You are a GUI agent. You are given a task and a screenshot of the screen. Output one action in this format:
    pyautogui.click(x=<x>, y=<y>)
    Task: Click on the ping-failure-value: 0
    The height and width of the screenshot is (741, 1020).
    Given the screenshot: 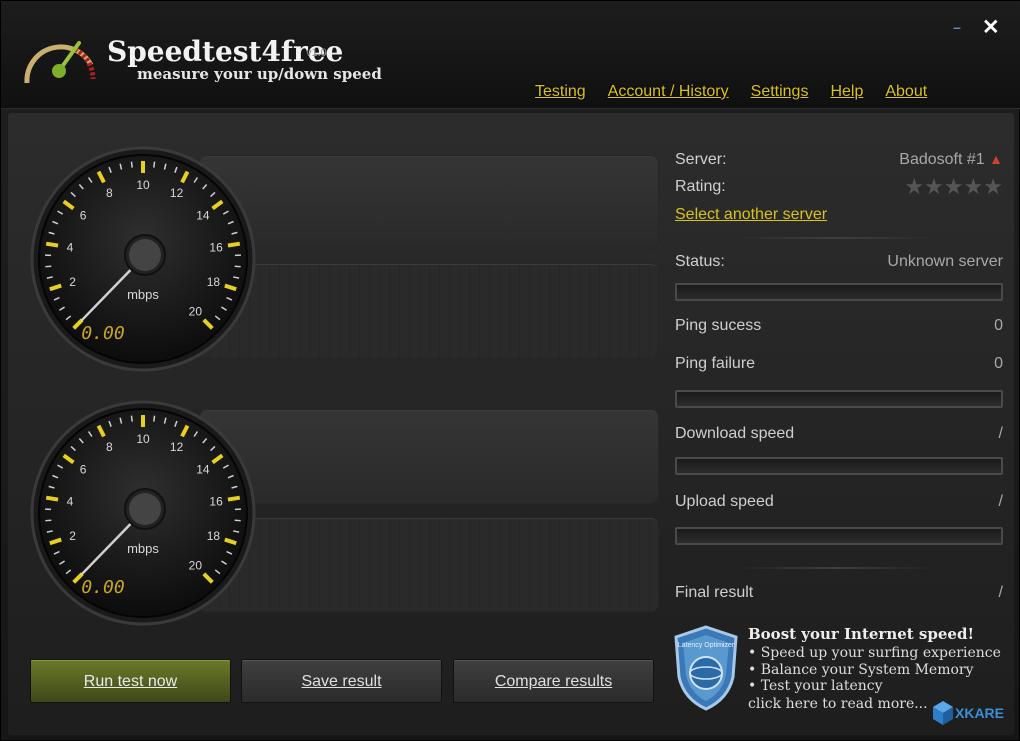 What is the action you would take?
    pyautogui.click(x=998, y=363)
    